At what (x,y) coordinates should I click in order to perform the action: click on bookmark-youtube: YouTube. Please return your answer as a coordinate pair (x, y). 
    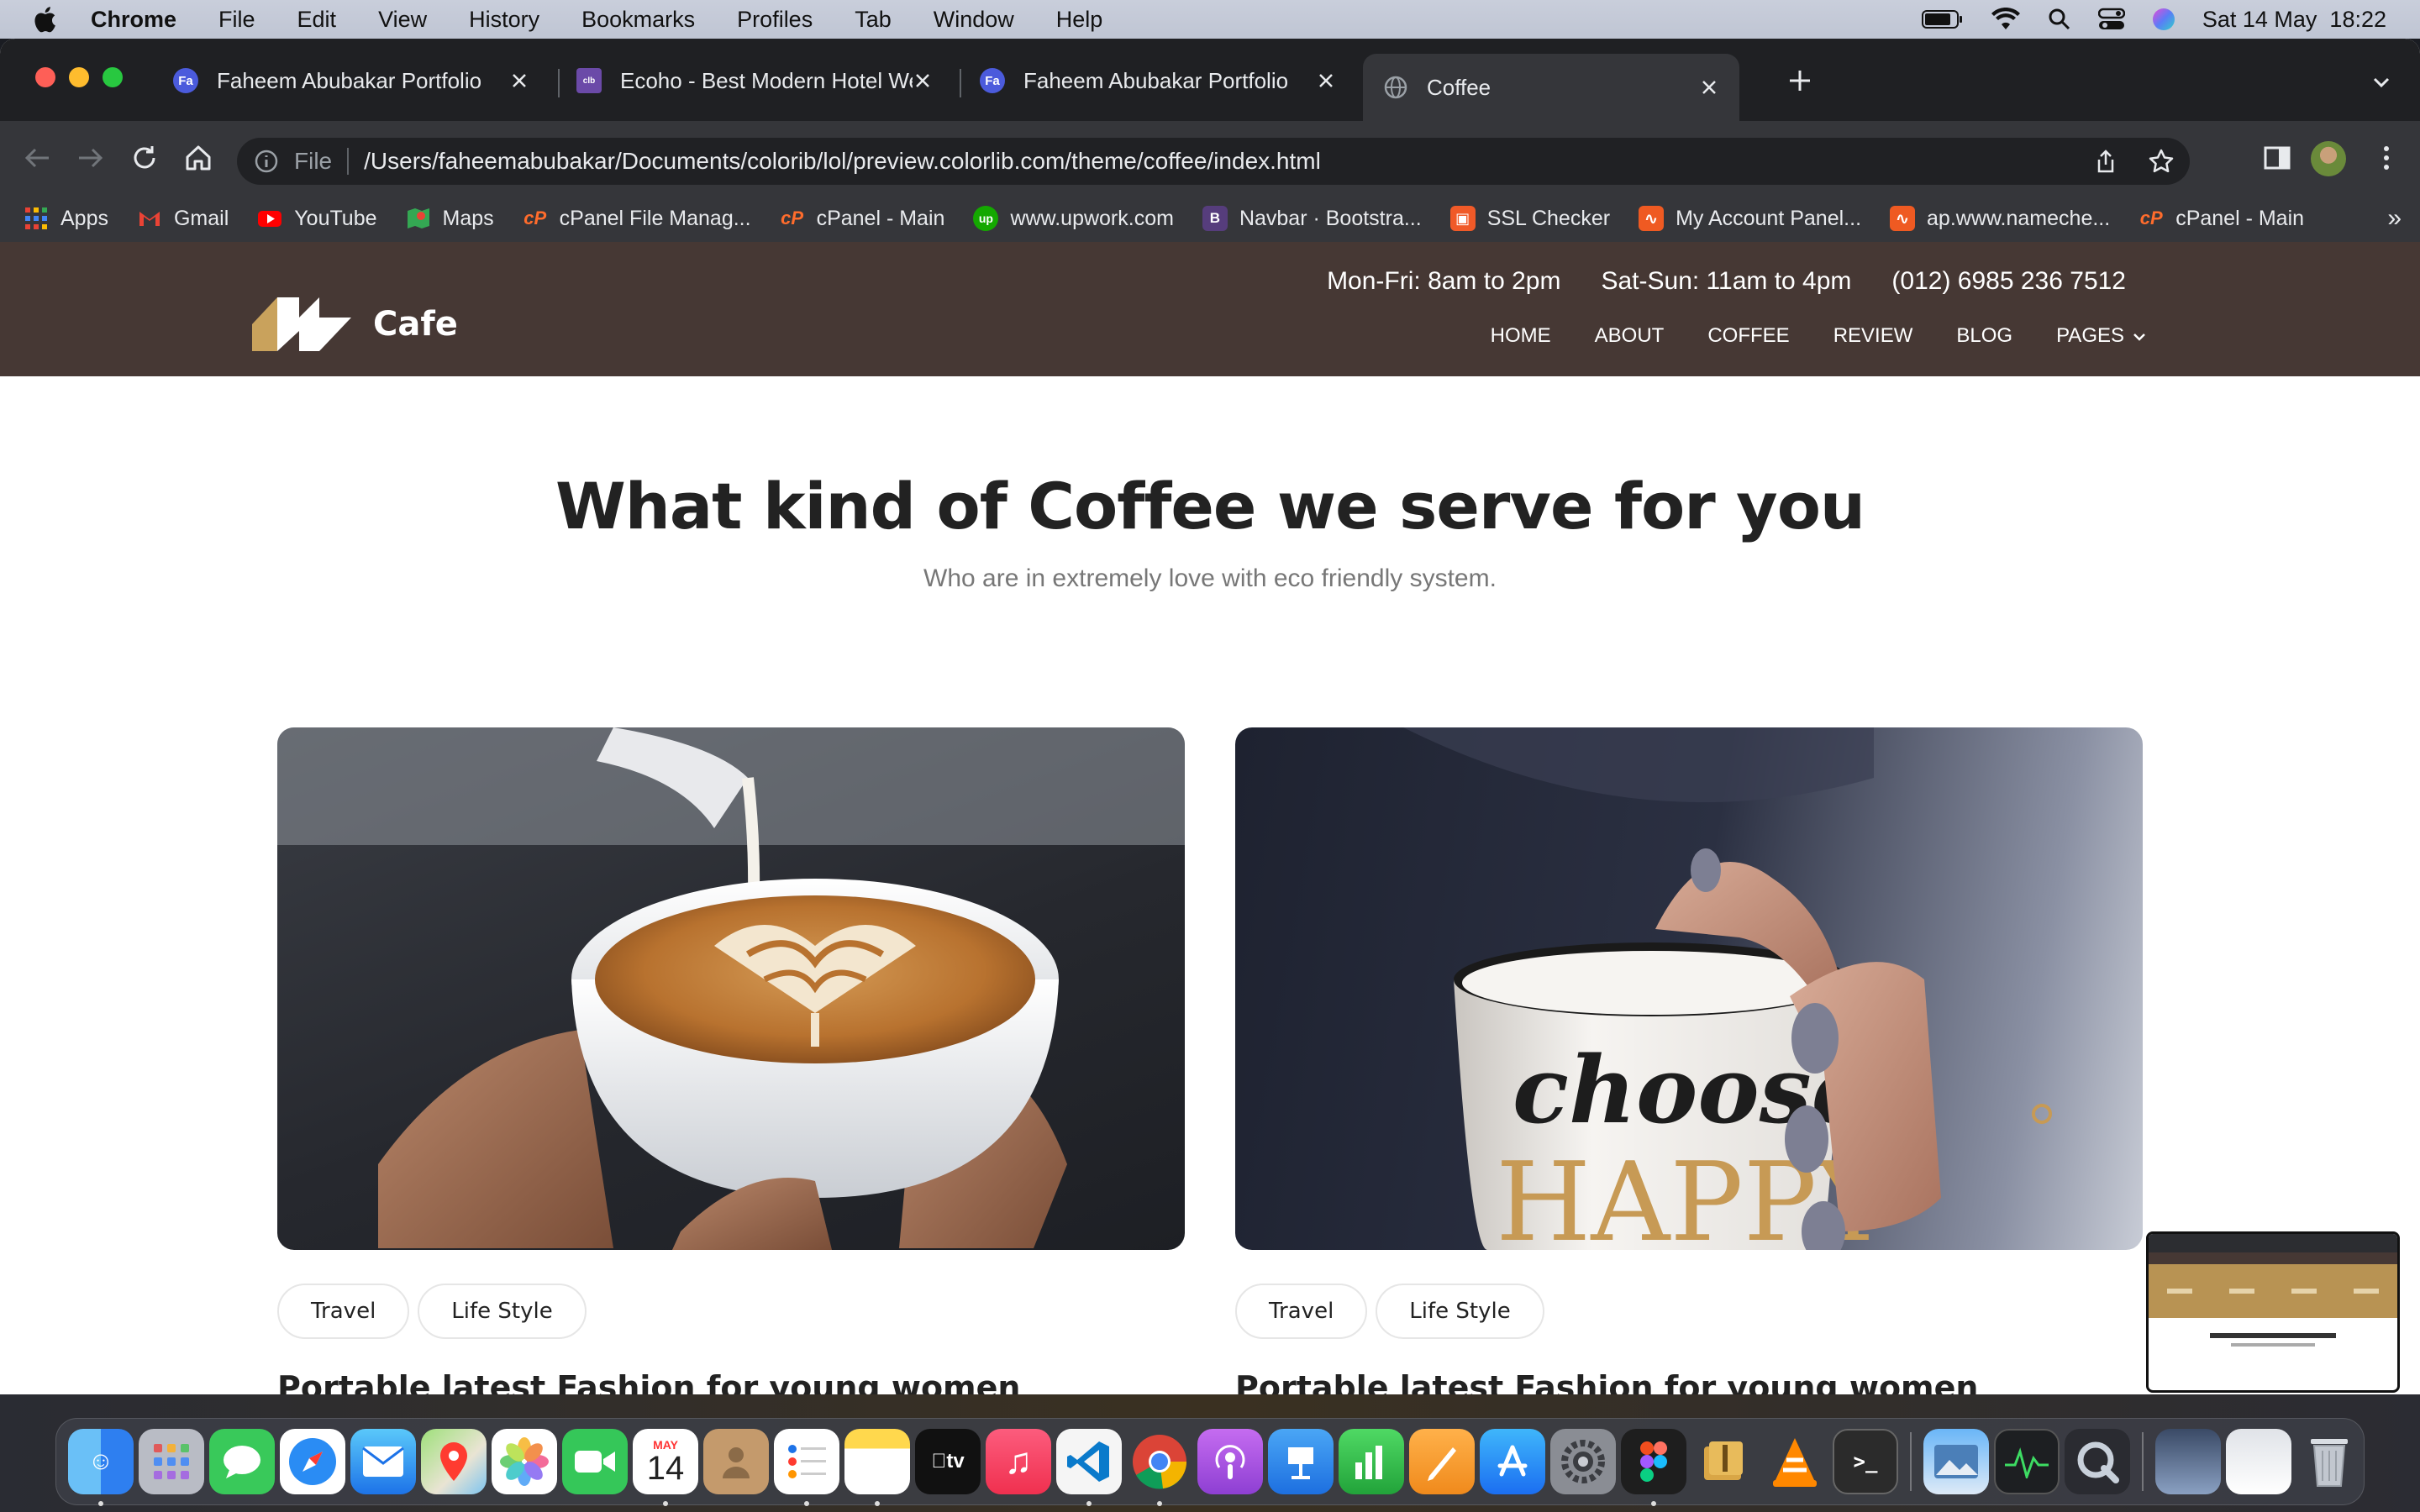
    Looking at the image, I should click on (317, 218).